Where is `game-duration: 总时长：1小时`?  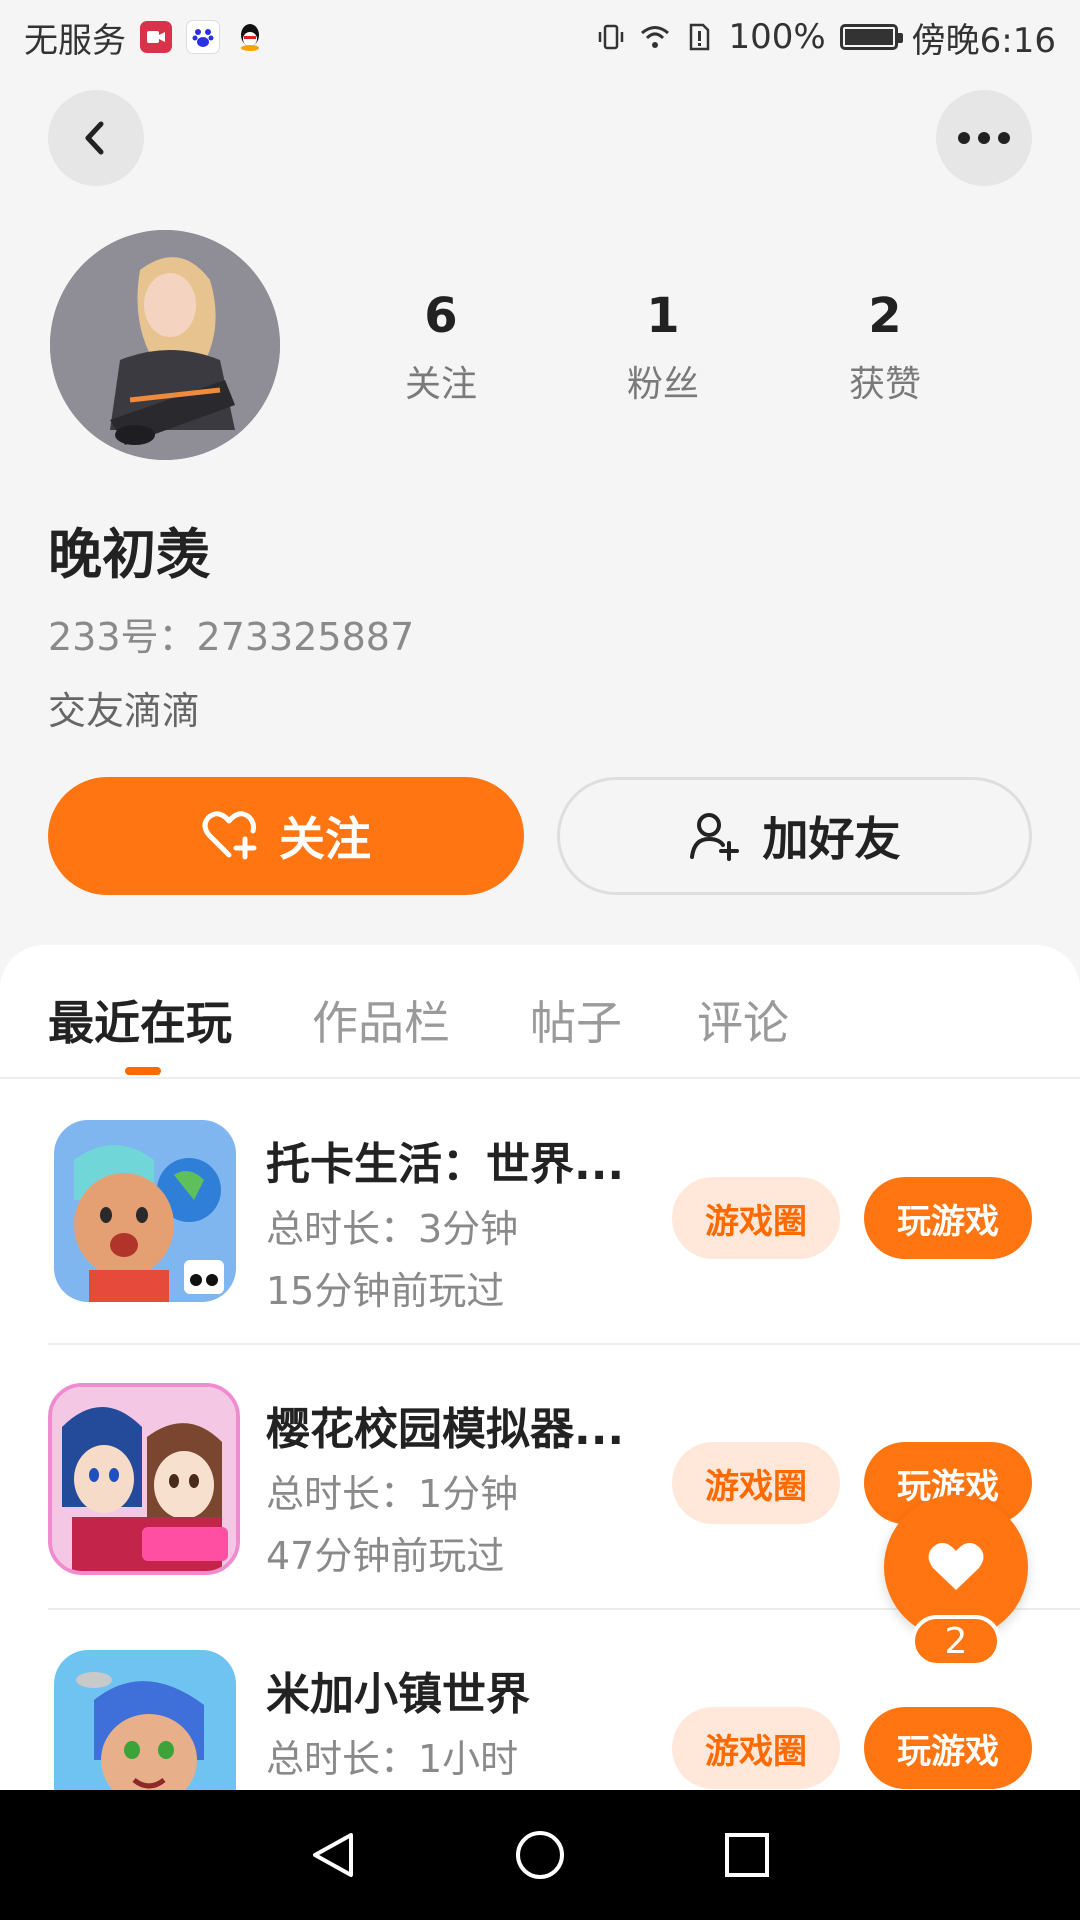 game-duration: 总时长：1小时 is located at coordinates (392, 1759).